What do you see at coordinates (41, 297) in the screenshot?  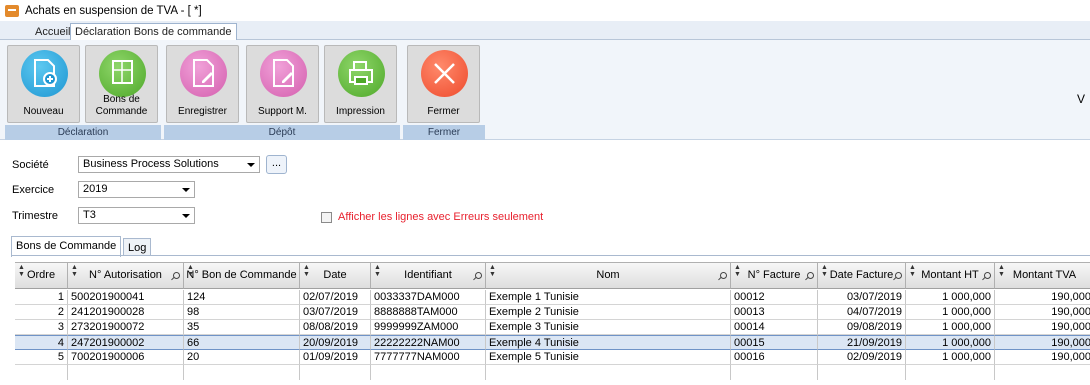 I see `table-cell: 1` at bounding box center [41, 297].